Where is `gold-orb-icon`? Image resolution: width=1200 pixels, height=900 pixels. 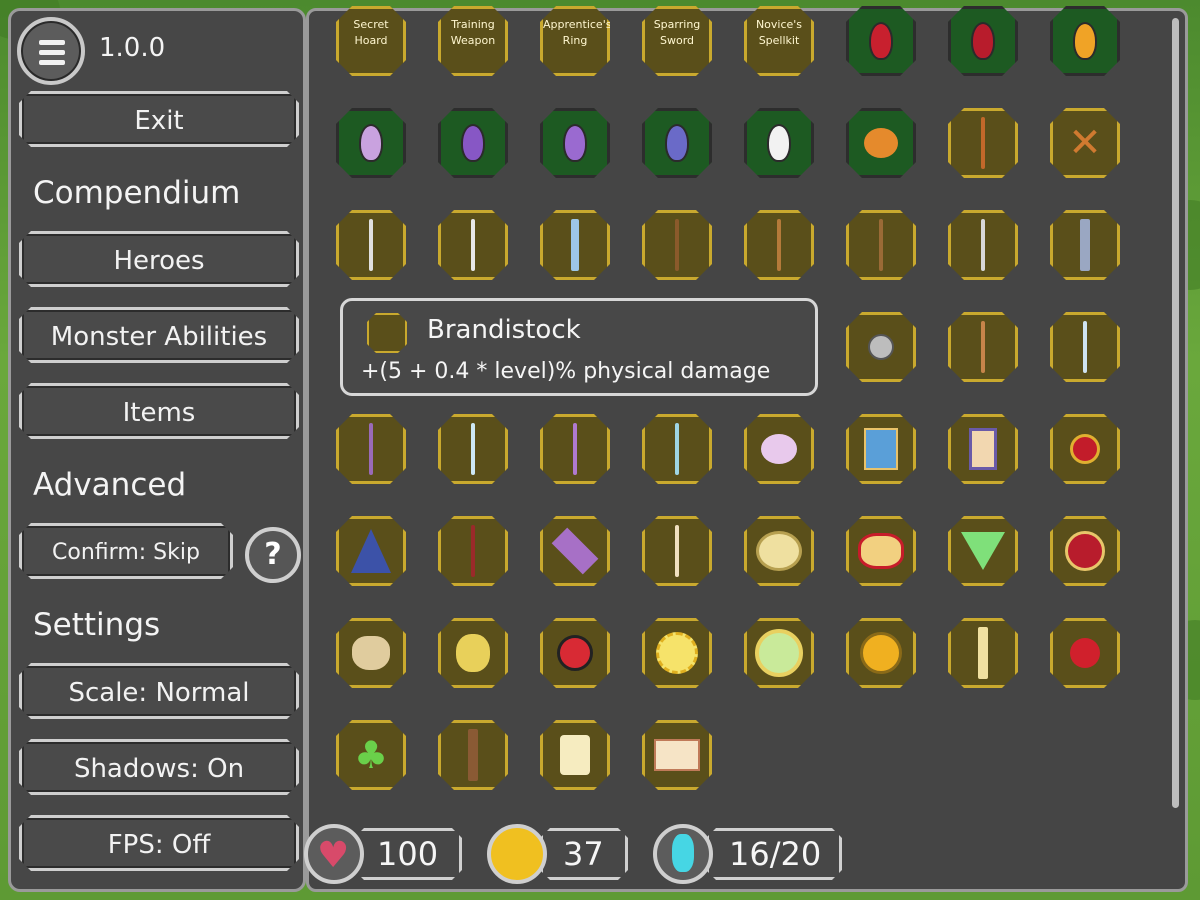
gold-orb-icon is located at coordinates (881, 653).